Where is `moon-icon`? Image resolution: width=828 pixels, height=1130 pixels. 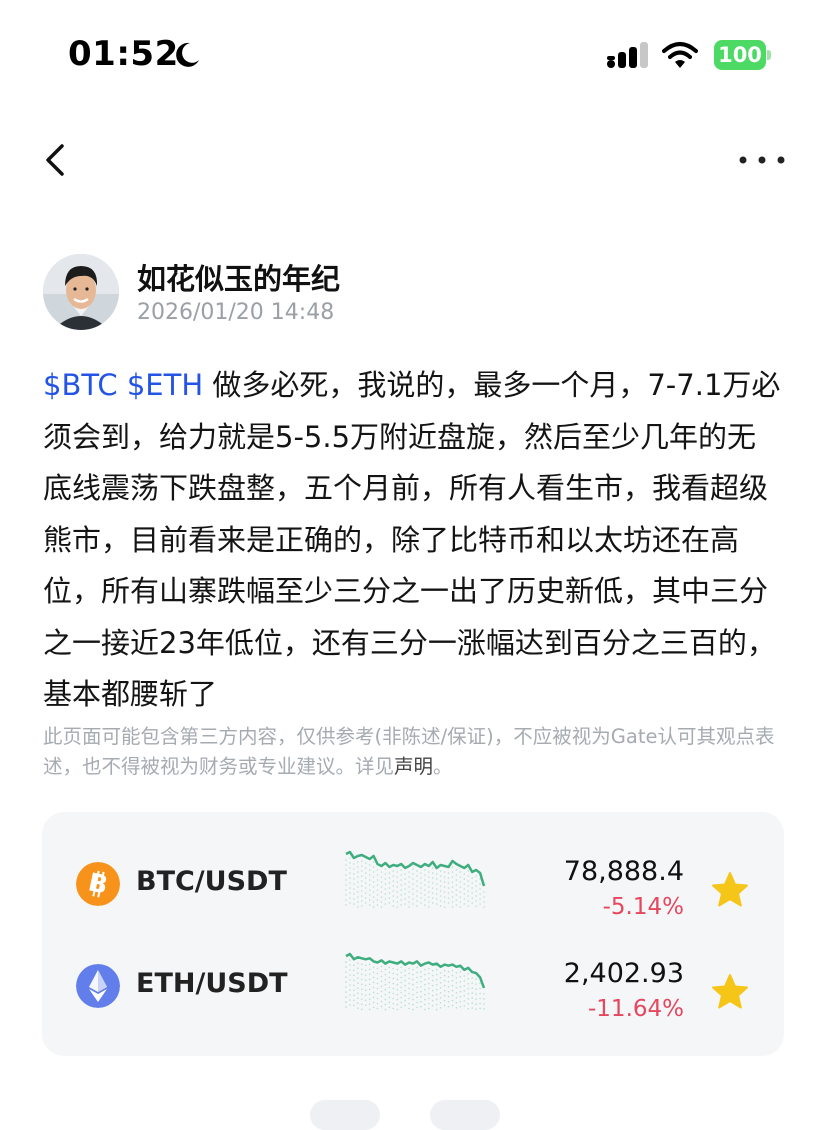 moon-icon is located at coordinates (187, 54).